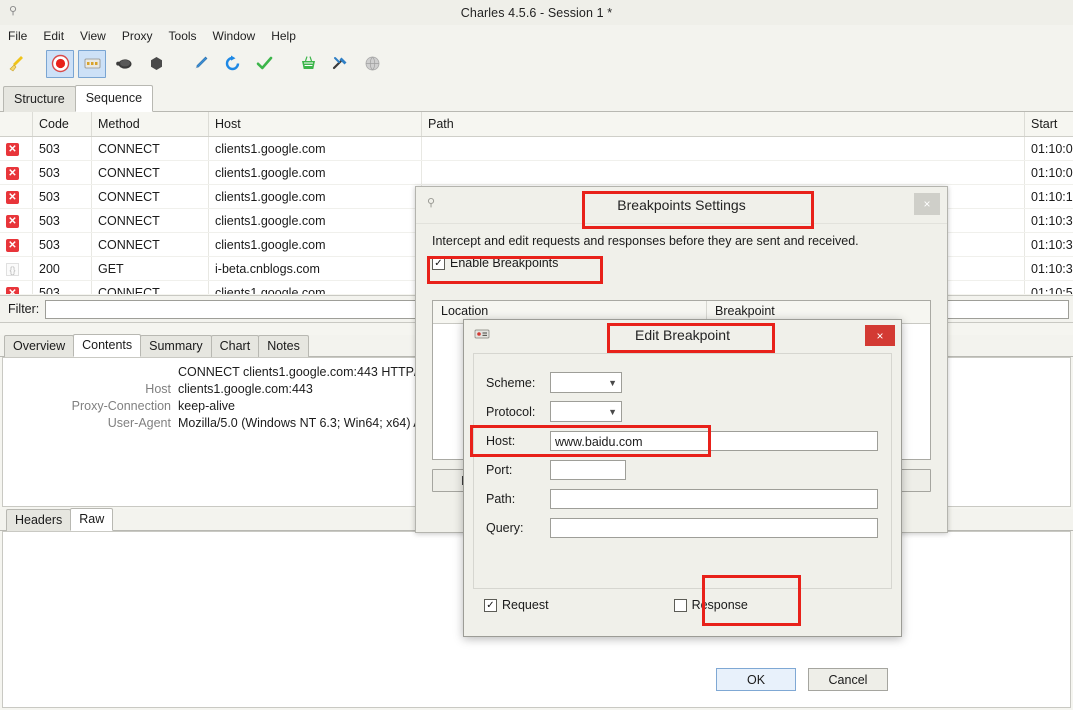 The width and height of the screenshot is (1073, 710). Describe the element at coordinates (156, 64) in the screenshot. I see `hexagon-icon` at that location.